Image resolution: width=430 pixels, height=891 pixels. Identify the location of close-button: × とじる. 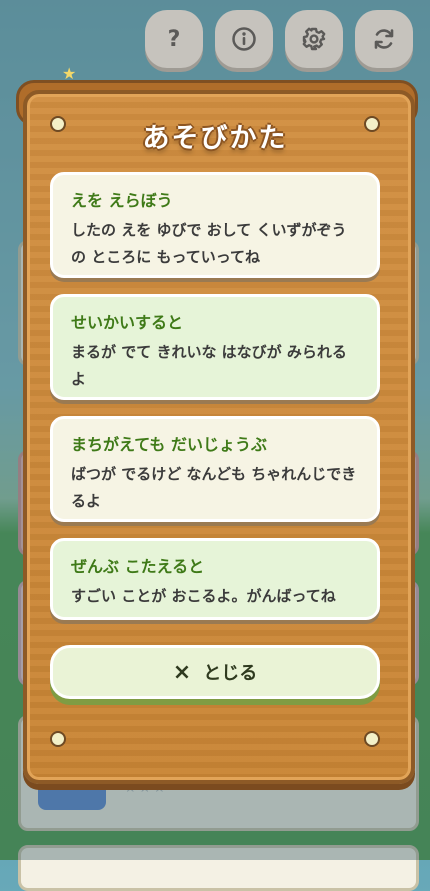
(215, 672).